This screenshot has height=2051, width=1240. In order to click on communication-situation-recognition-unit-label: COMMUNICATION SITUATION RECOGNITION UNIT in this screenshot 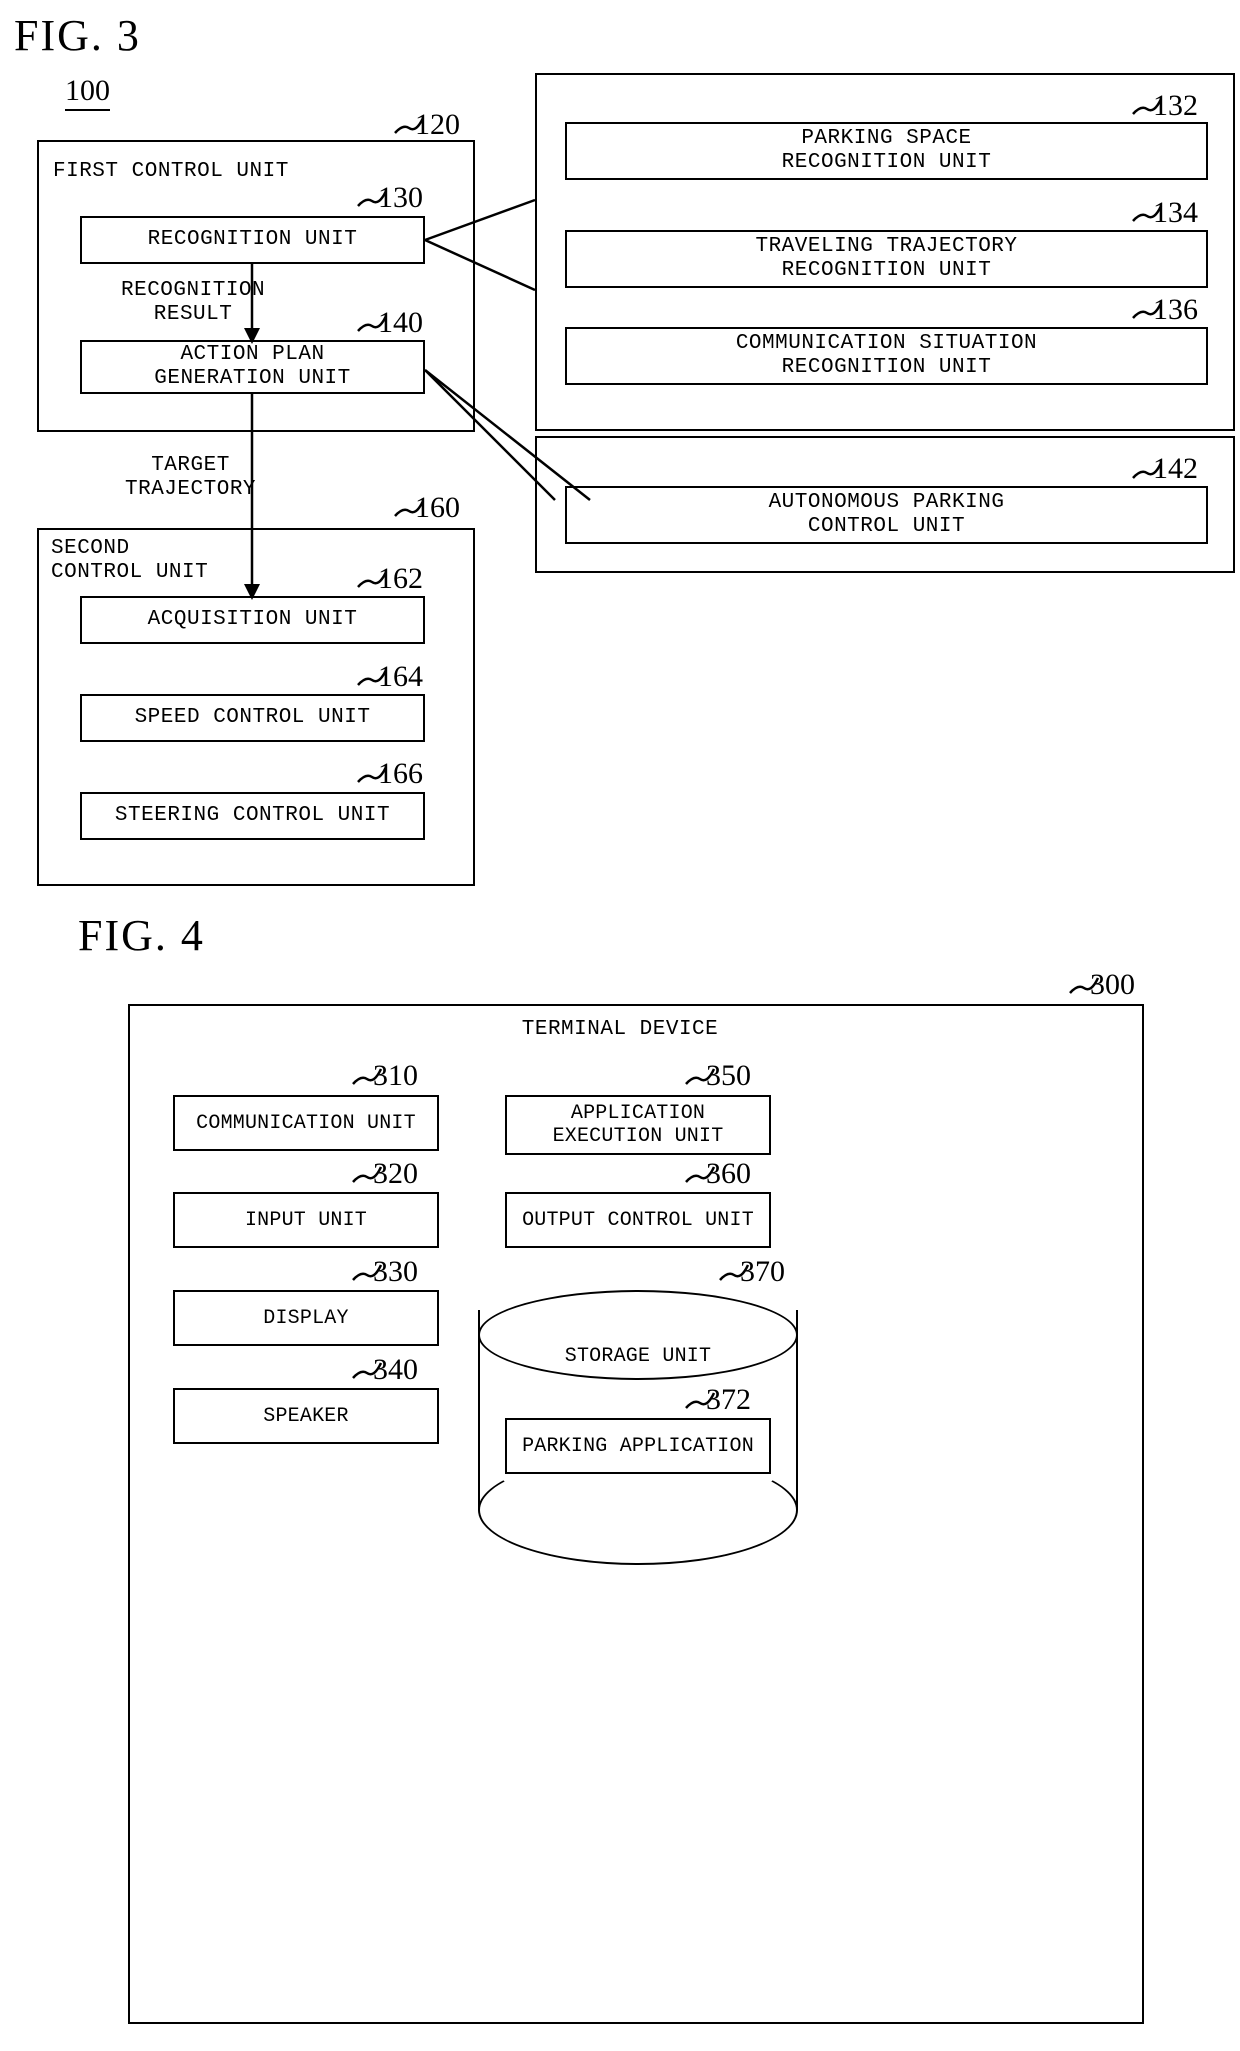, I will do `click(886, 355)`.